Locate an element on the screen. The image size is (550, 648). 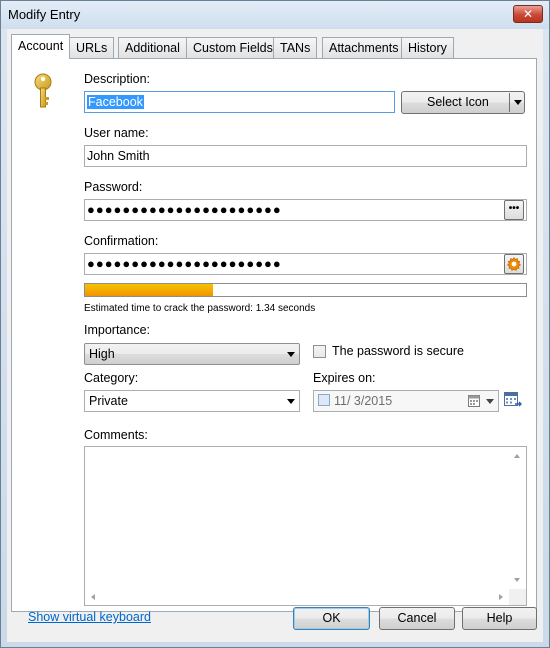
scroll-left-icon is located at coordinates (93, 597).